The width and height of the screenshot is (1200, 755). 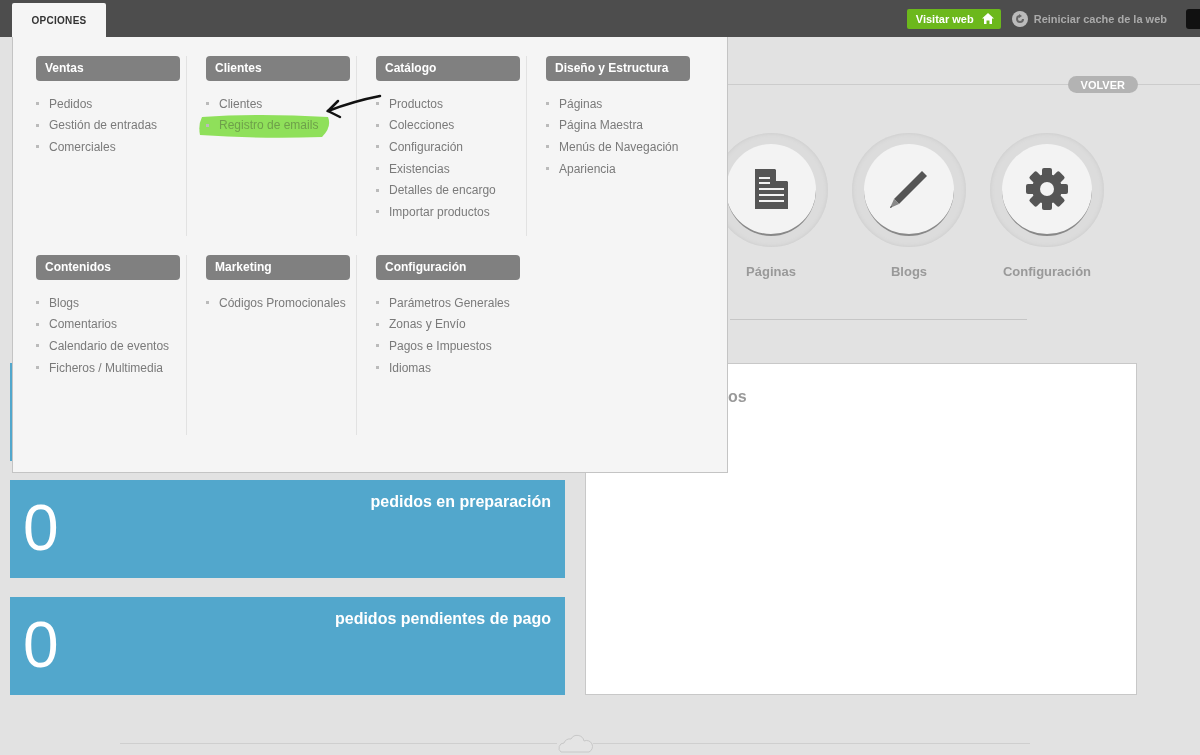 What do you see at coordinates (1102, 84) in the screenshot?
I see `back-button: VOLVER` at bounding box center [1102, 84].